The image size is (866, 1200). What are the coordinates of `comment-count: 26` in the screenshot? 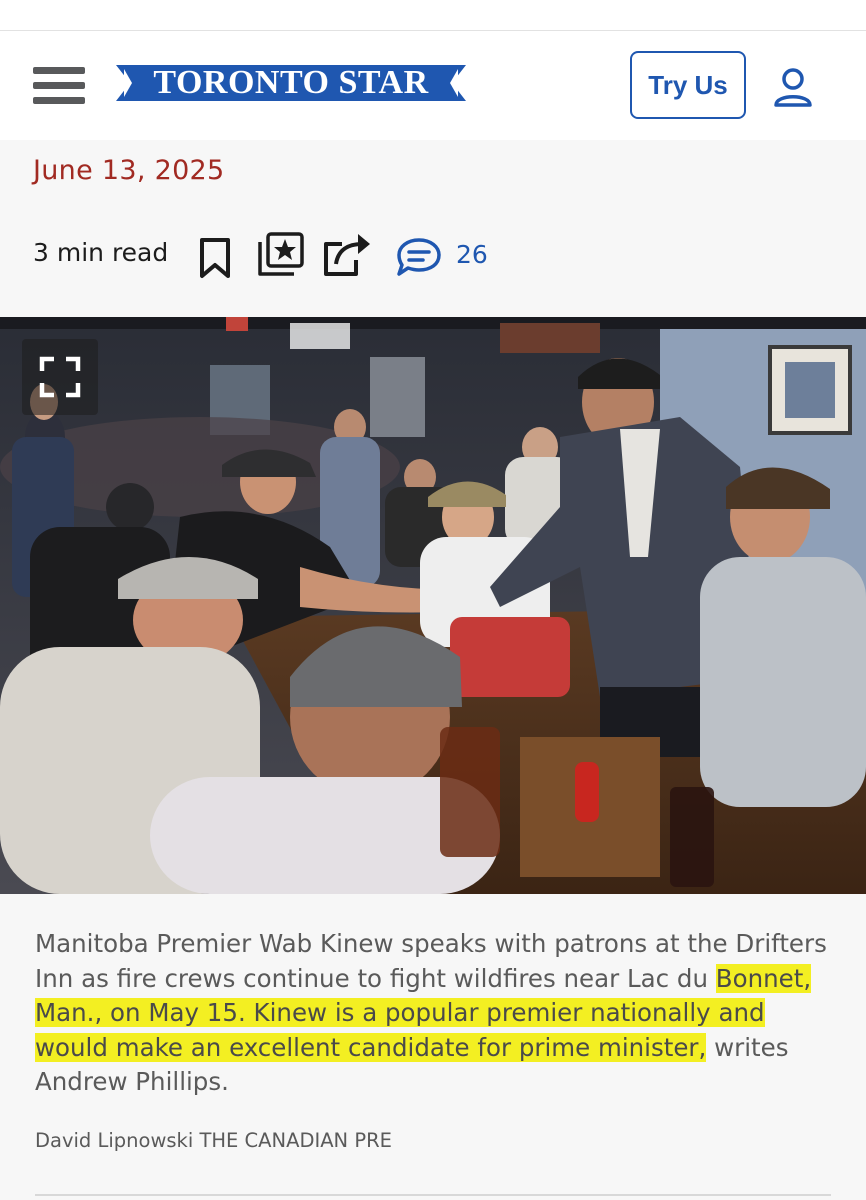 It's located at (472, 254).